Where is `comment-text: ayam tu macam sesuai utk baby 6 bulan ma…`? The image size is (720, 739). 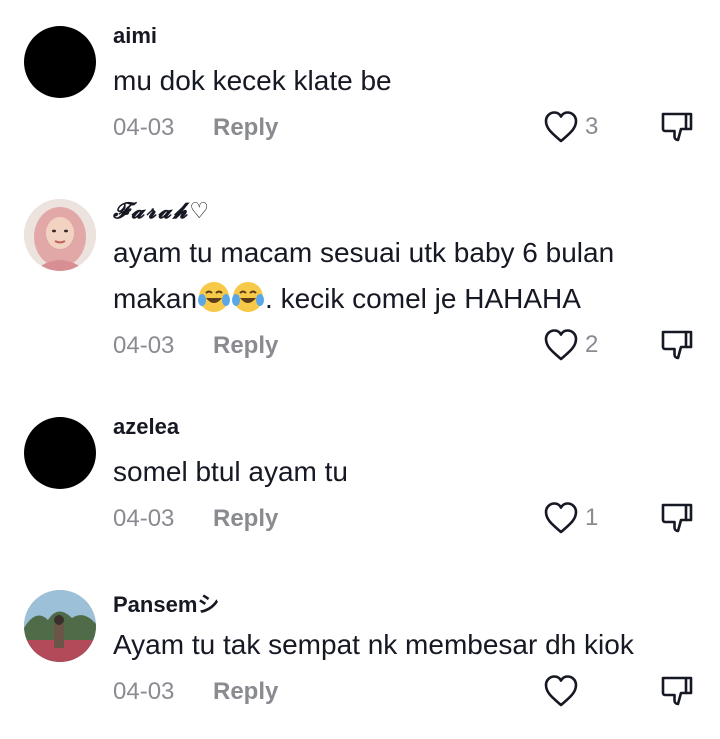 comment-text: ayam tu macam sesuai utk baby 6 bulan ma… is located at coordinates (363, 276).